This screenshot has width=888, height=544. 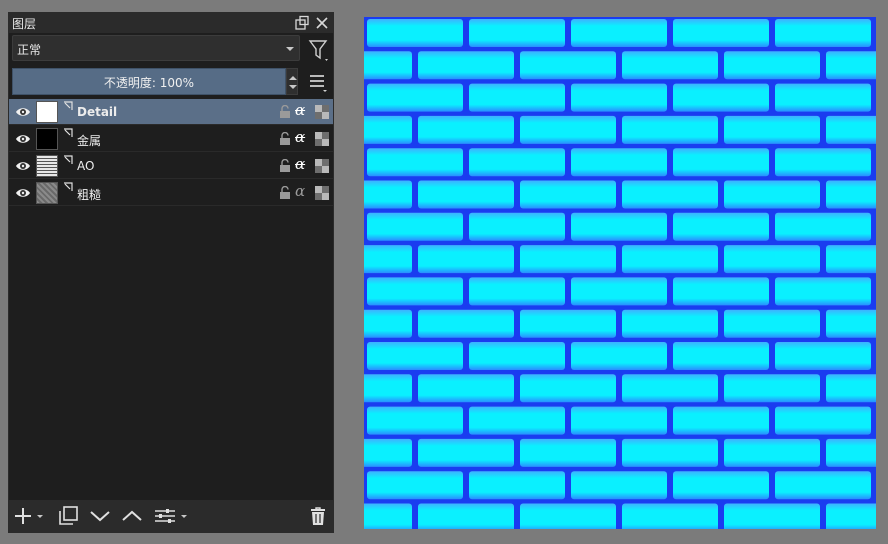 What do you see at coordinates (171, 112) in the screenshot?
I see `layer-row: Detail α` at bounding box center [171, 112].